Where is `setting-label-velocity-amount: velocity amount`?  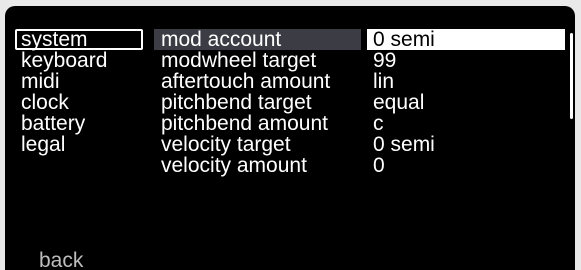 setting-label-velocity-amount: velocity amount is located at coordinates (257, 165).